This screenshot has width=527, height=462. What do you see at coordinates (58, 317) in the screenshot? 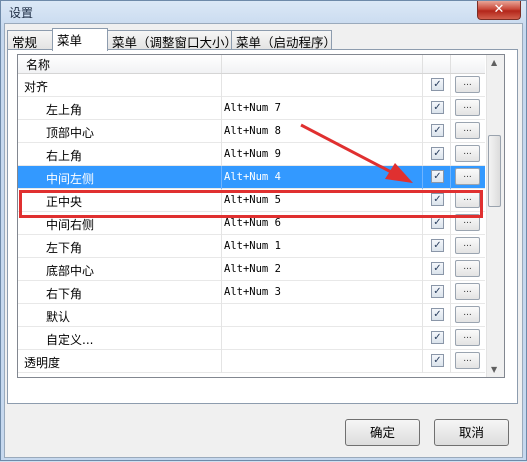
I see `row-name: 默认` at bounding box center [58, 317].